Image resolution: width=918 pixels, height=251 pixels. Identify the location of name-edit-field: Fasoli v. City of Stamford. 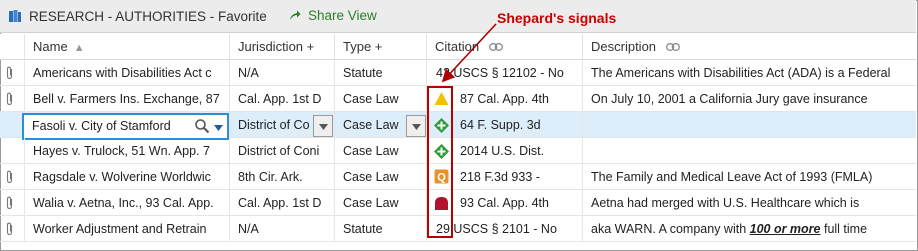
(125, 126).